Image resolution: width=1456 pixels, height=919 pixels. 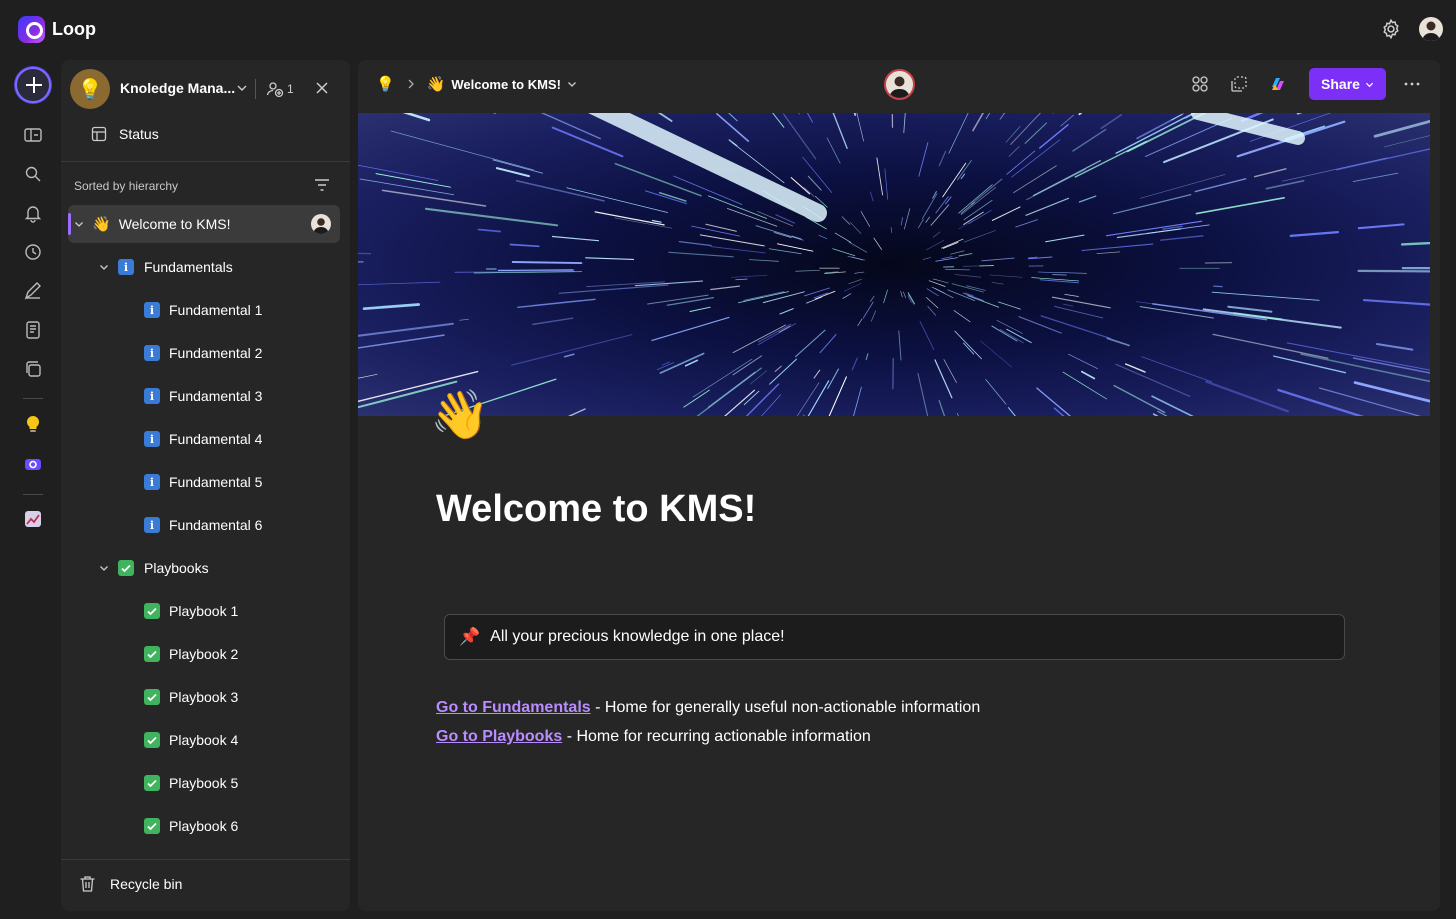 What do you see at coordinates (502, 84) in the screenshot?
I see `breadcrumb-page: 👋 Welcome to KMS!` at bounding box center [502, 84].